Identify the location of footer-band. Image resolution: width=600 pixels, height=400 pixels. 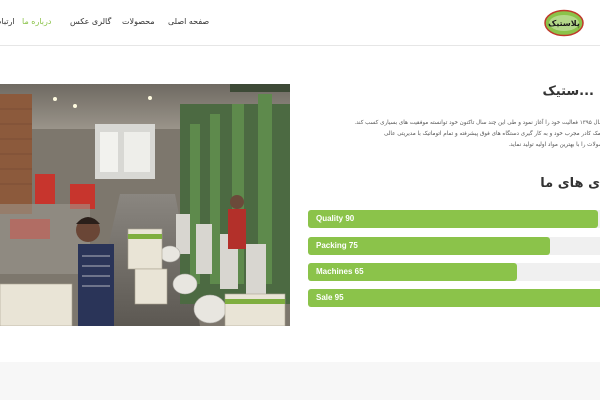
(300, 381).